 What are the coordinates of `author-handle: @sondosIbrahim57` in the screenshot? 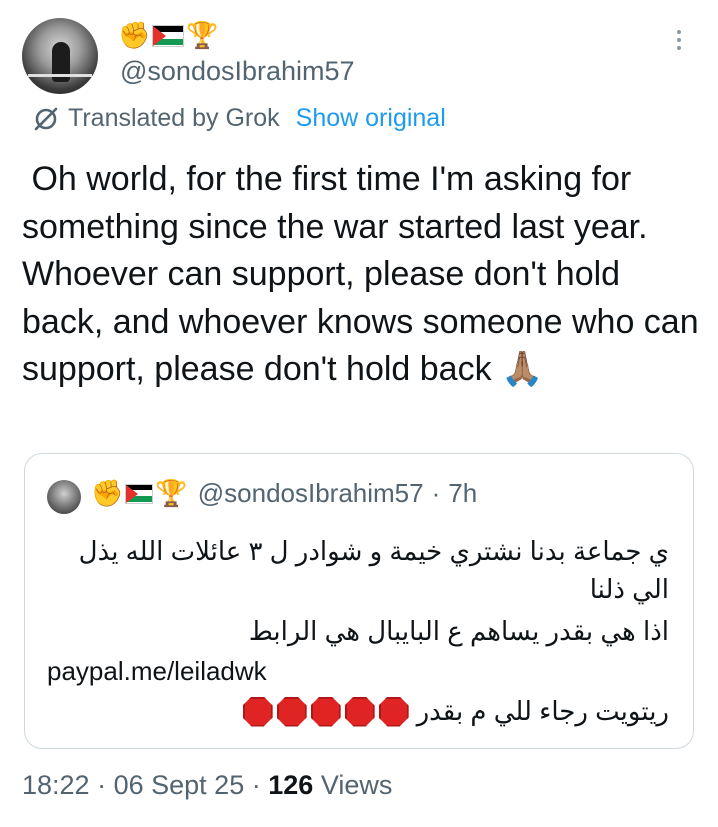 It's located at (237, 71).